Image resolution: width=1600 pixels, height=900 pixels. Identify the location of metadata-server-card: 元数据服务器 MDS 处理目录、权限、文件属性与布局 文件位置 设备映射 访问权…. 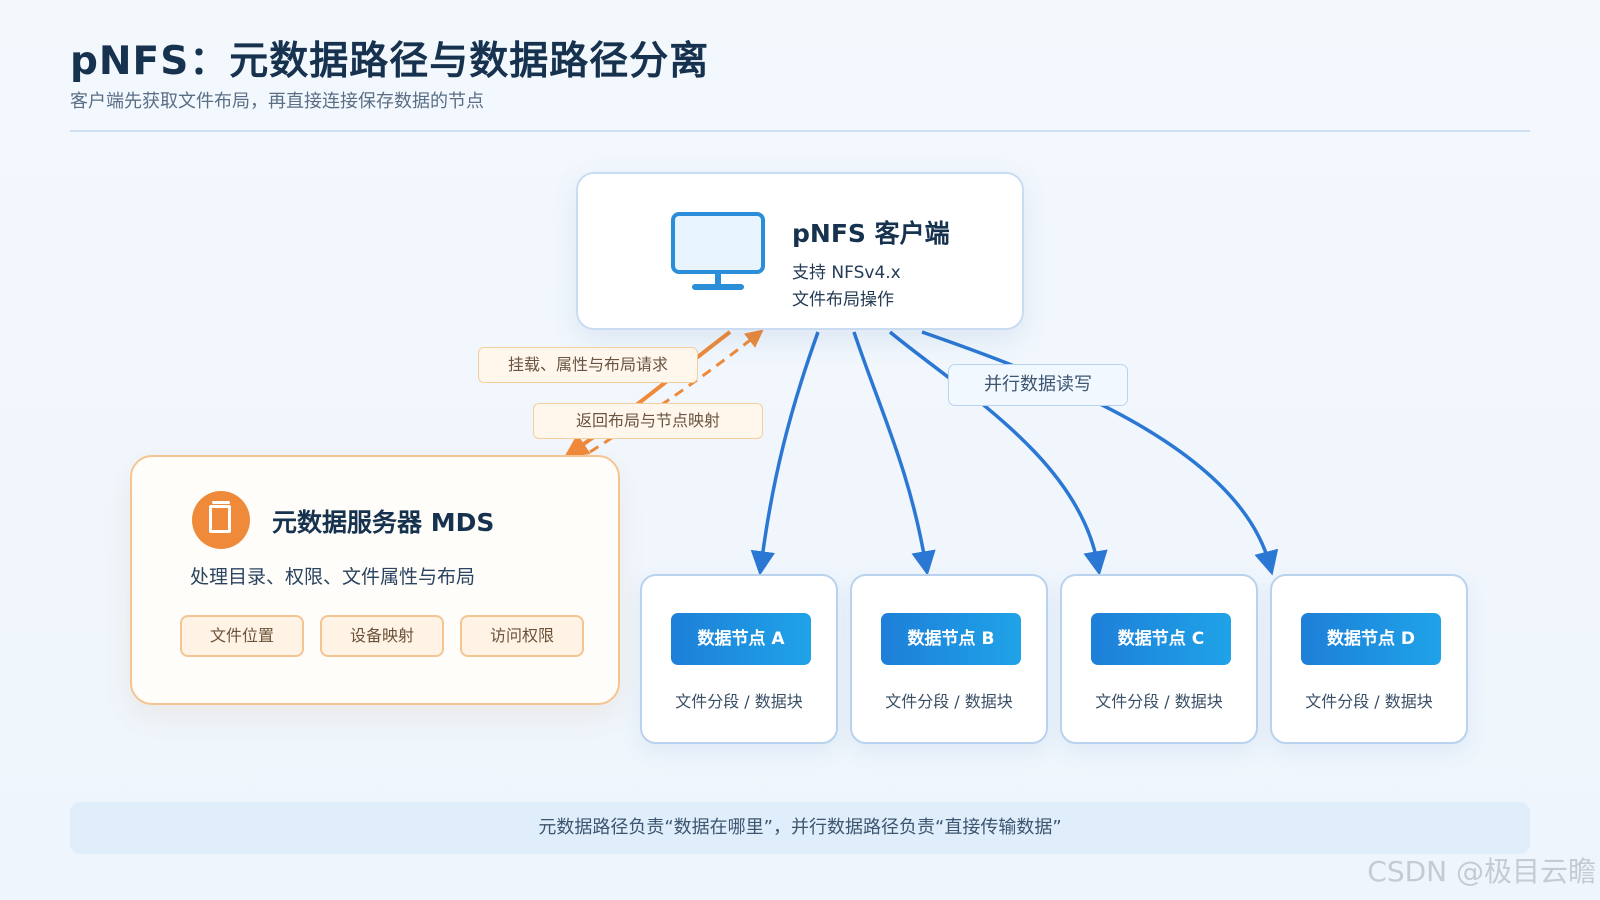
(375, 580).